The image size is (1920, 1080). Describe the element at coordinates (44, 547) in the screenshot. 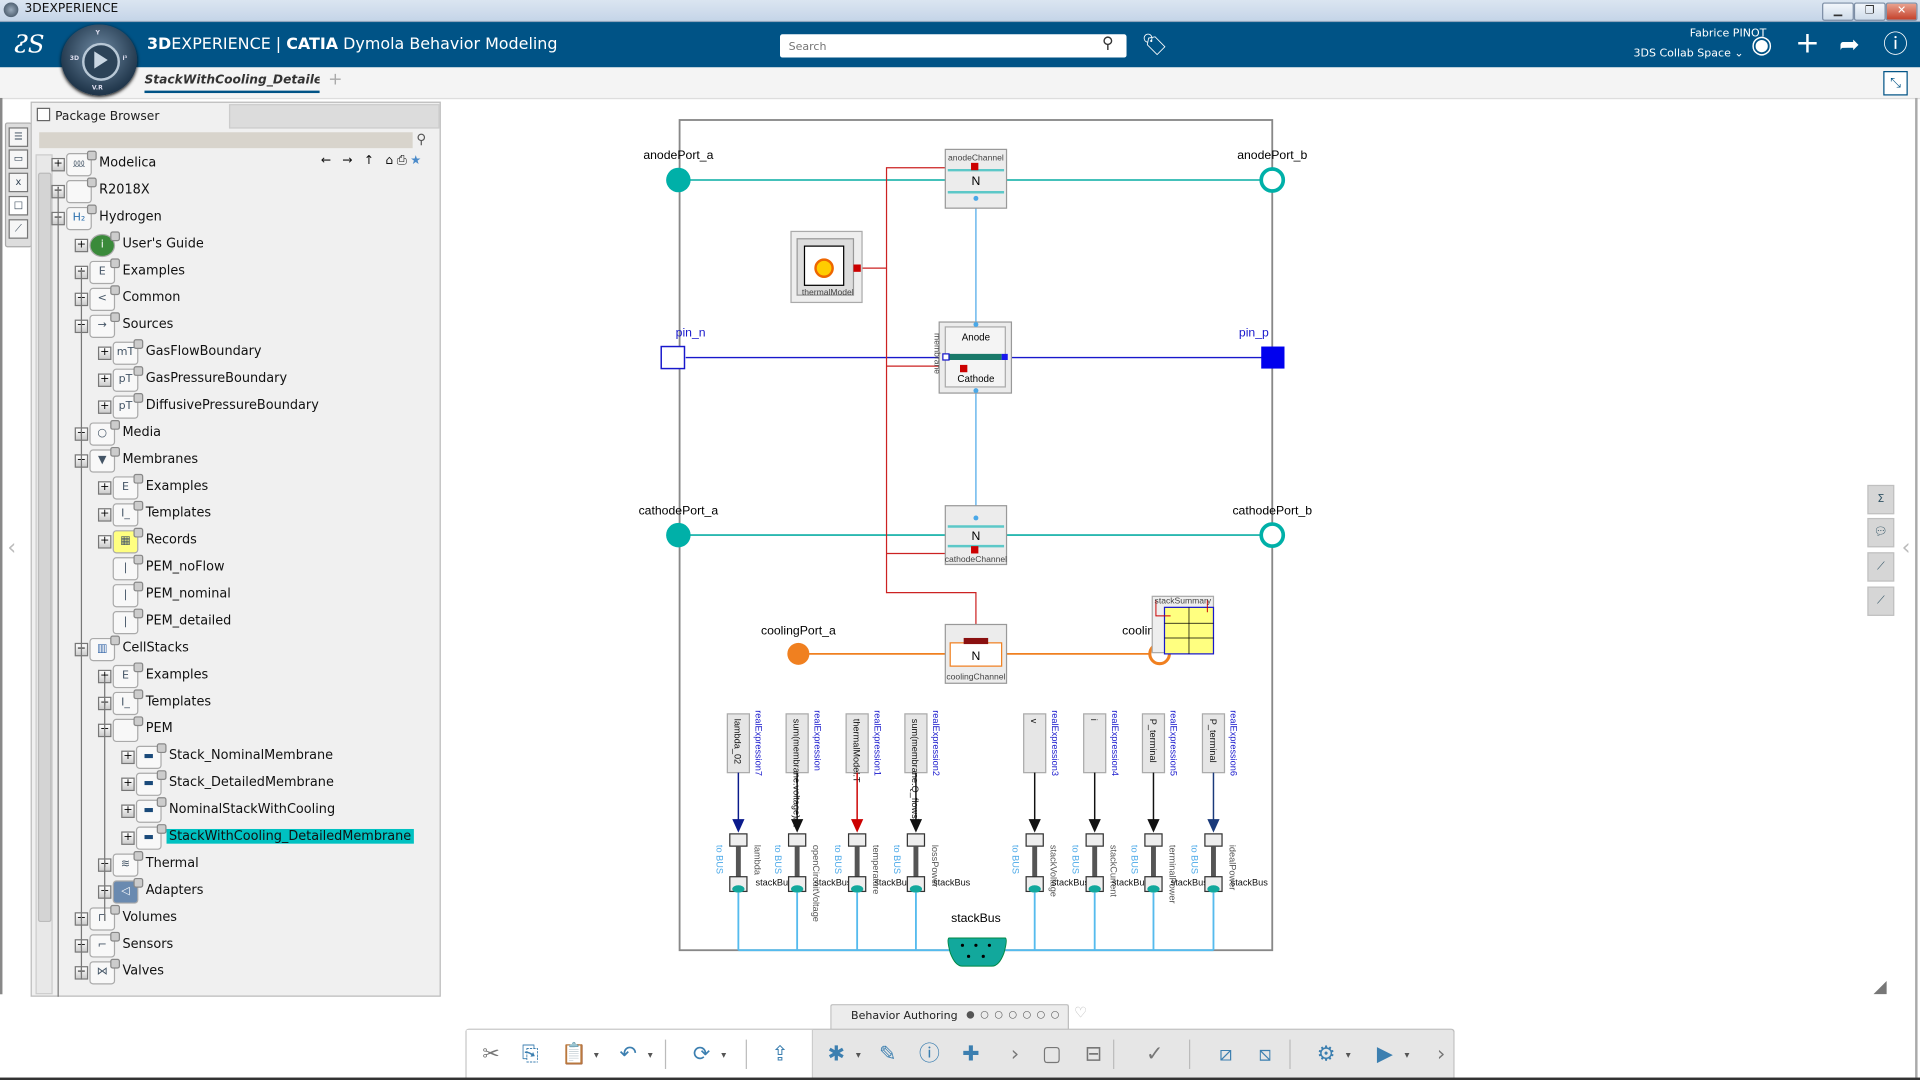

I see `scroll-thumb` at that location.